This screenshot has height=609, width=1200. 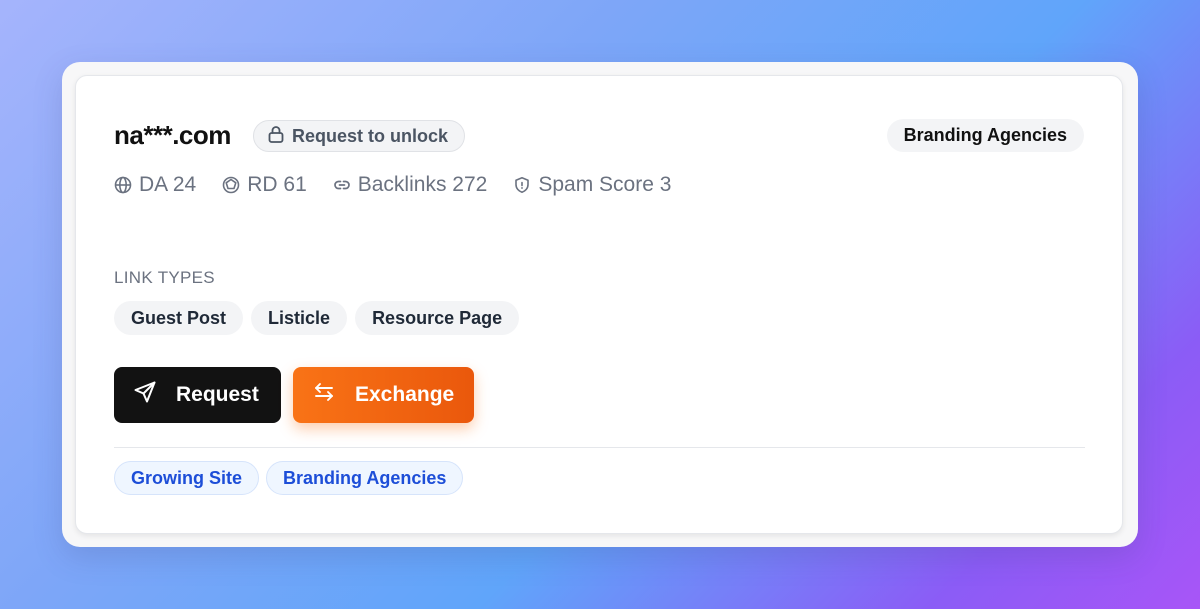 What do you see at coordinates (985, 135) in the screenshot?
I see `category-badge: Branding Agencies` at bounding box center [985, 135].